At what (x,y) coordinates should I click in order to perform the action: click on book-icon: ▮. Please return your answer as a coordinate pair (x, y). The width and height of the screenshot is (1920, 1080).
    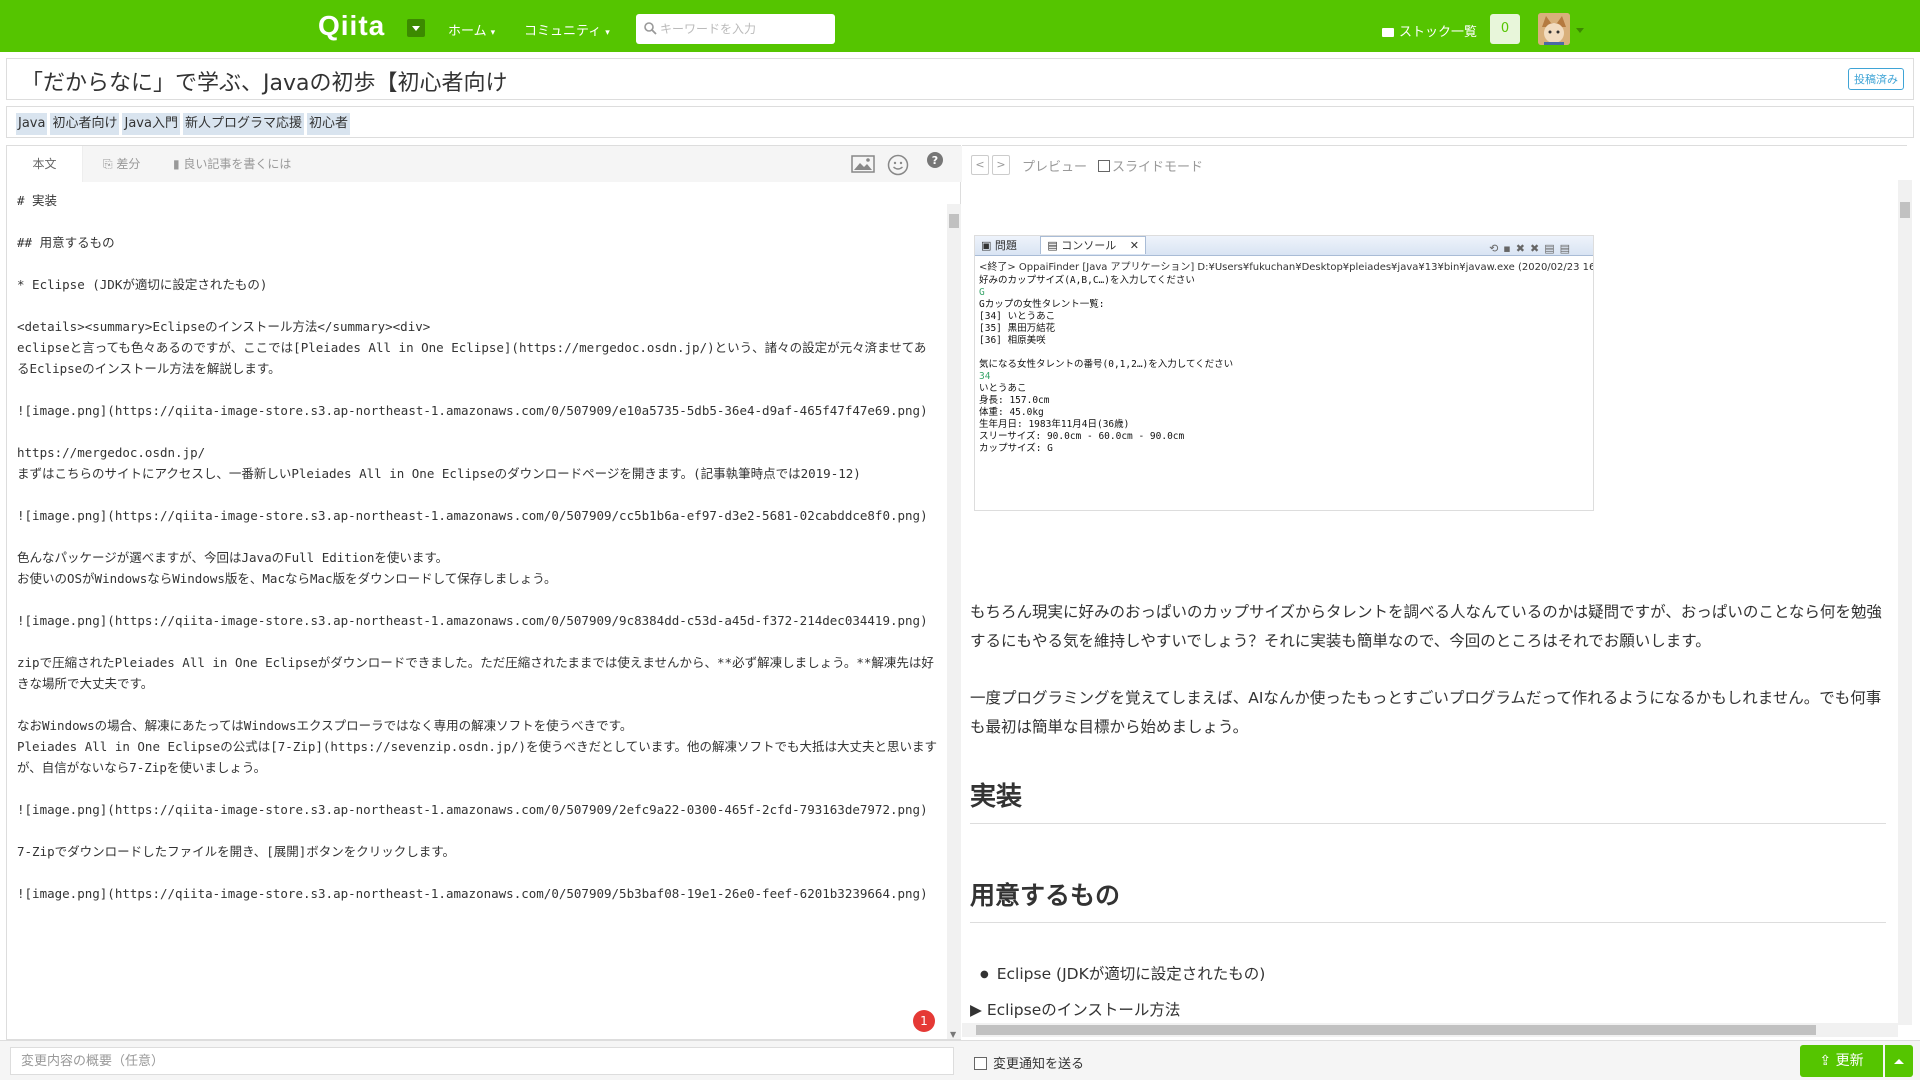
    Looking at the image, I should click on (178, 164).